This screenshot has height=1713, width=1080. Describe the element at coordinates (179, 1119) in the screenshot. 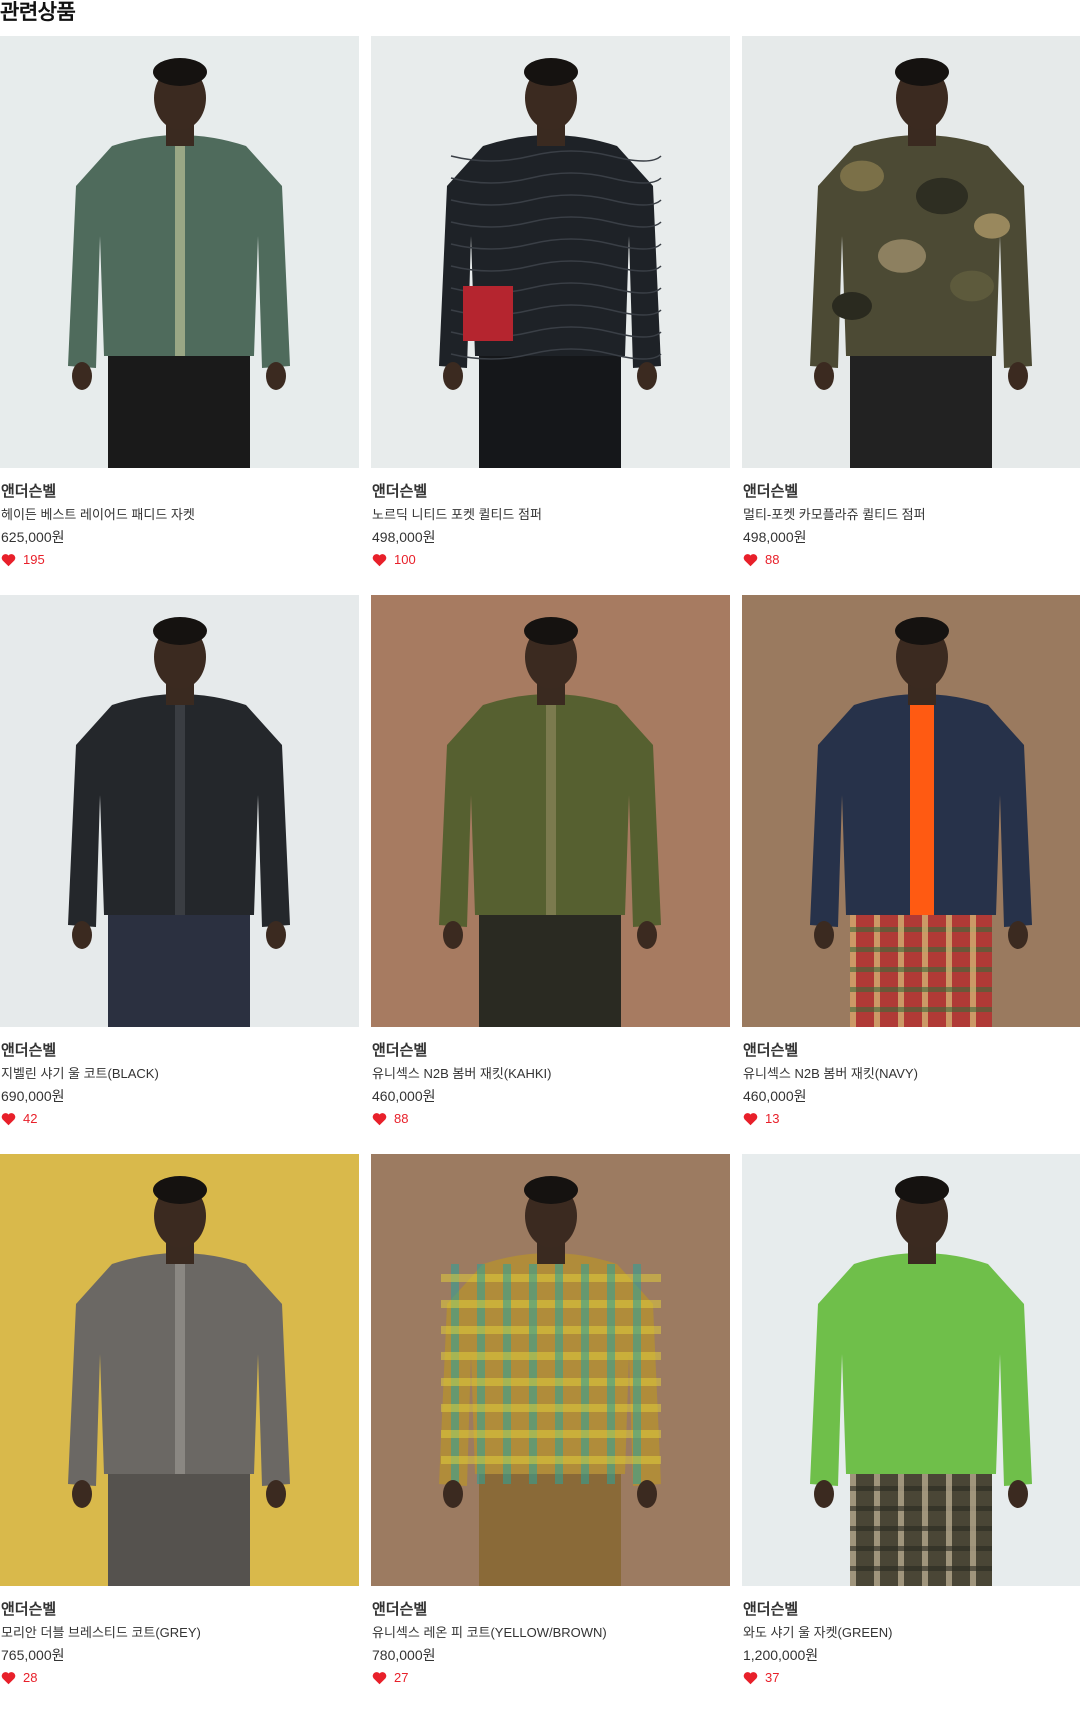

I see `product-likes: 42` at that location.